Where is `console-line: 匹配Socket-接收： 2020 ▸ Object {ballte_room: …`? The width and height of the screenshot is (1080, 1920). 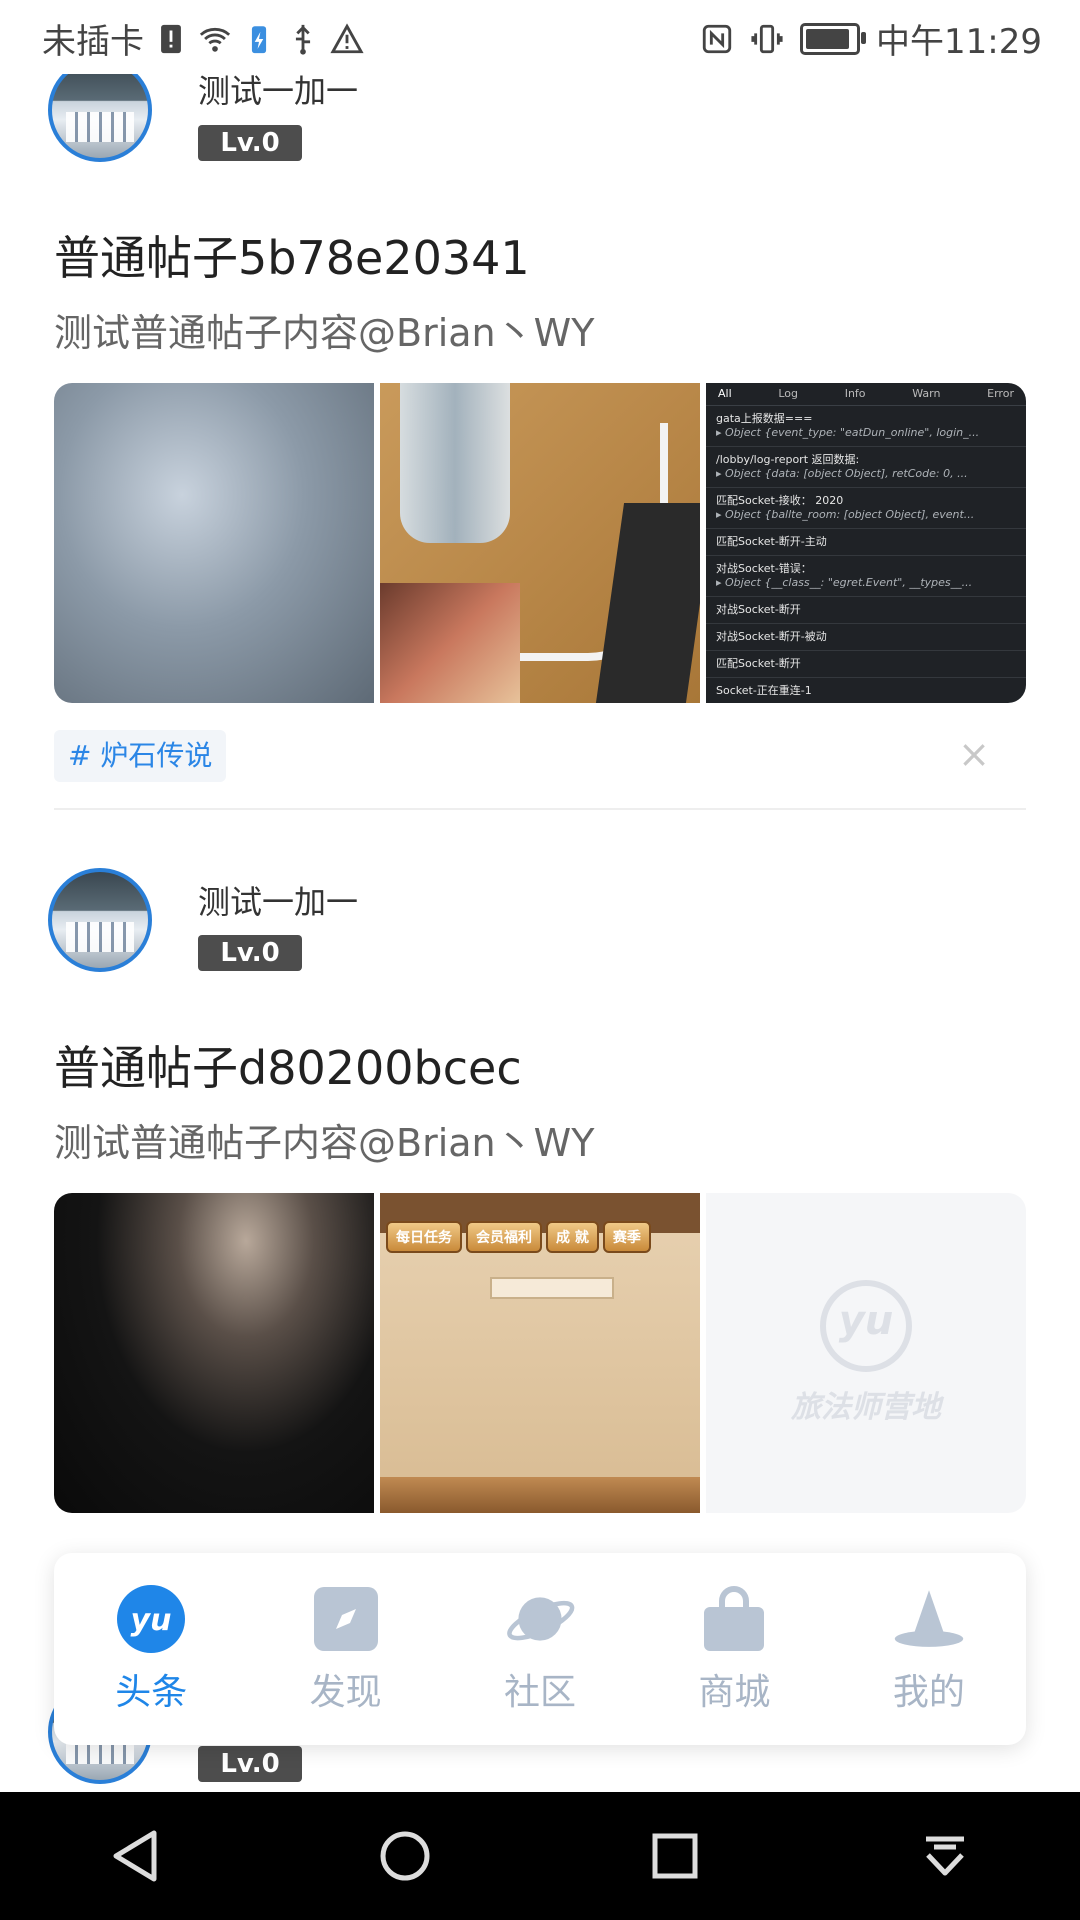
console-line: 匹配Socket-接收： 2020 ▸ Object {ballte_room: … is located at coordinates (866, 508).